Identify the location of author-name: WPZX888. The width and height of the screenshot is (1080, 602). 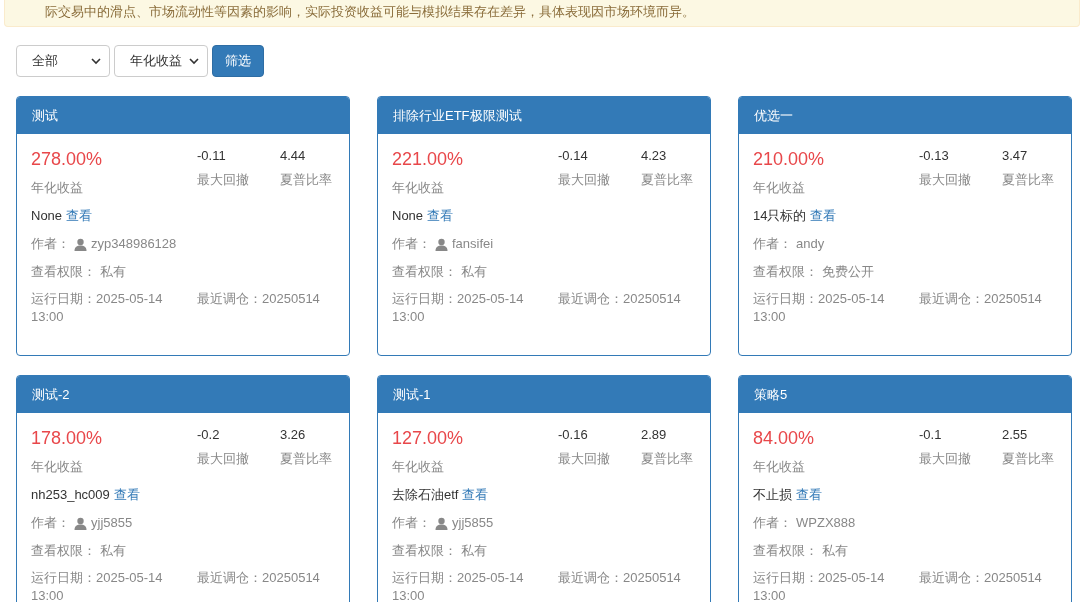
(826, 523).